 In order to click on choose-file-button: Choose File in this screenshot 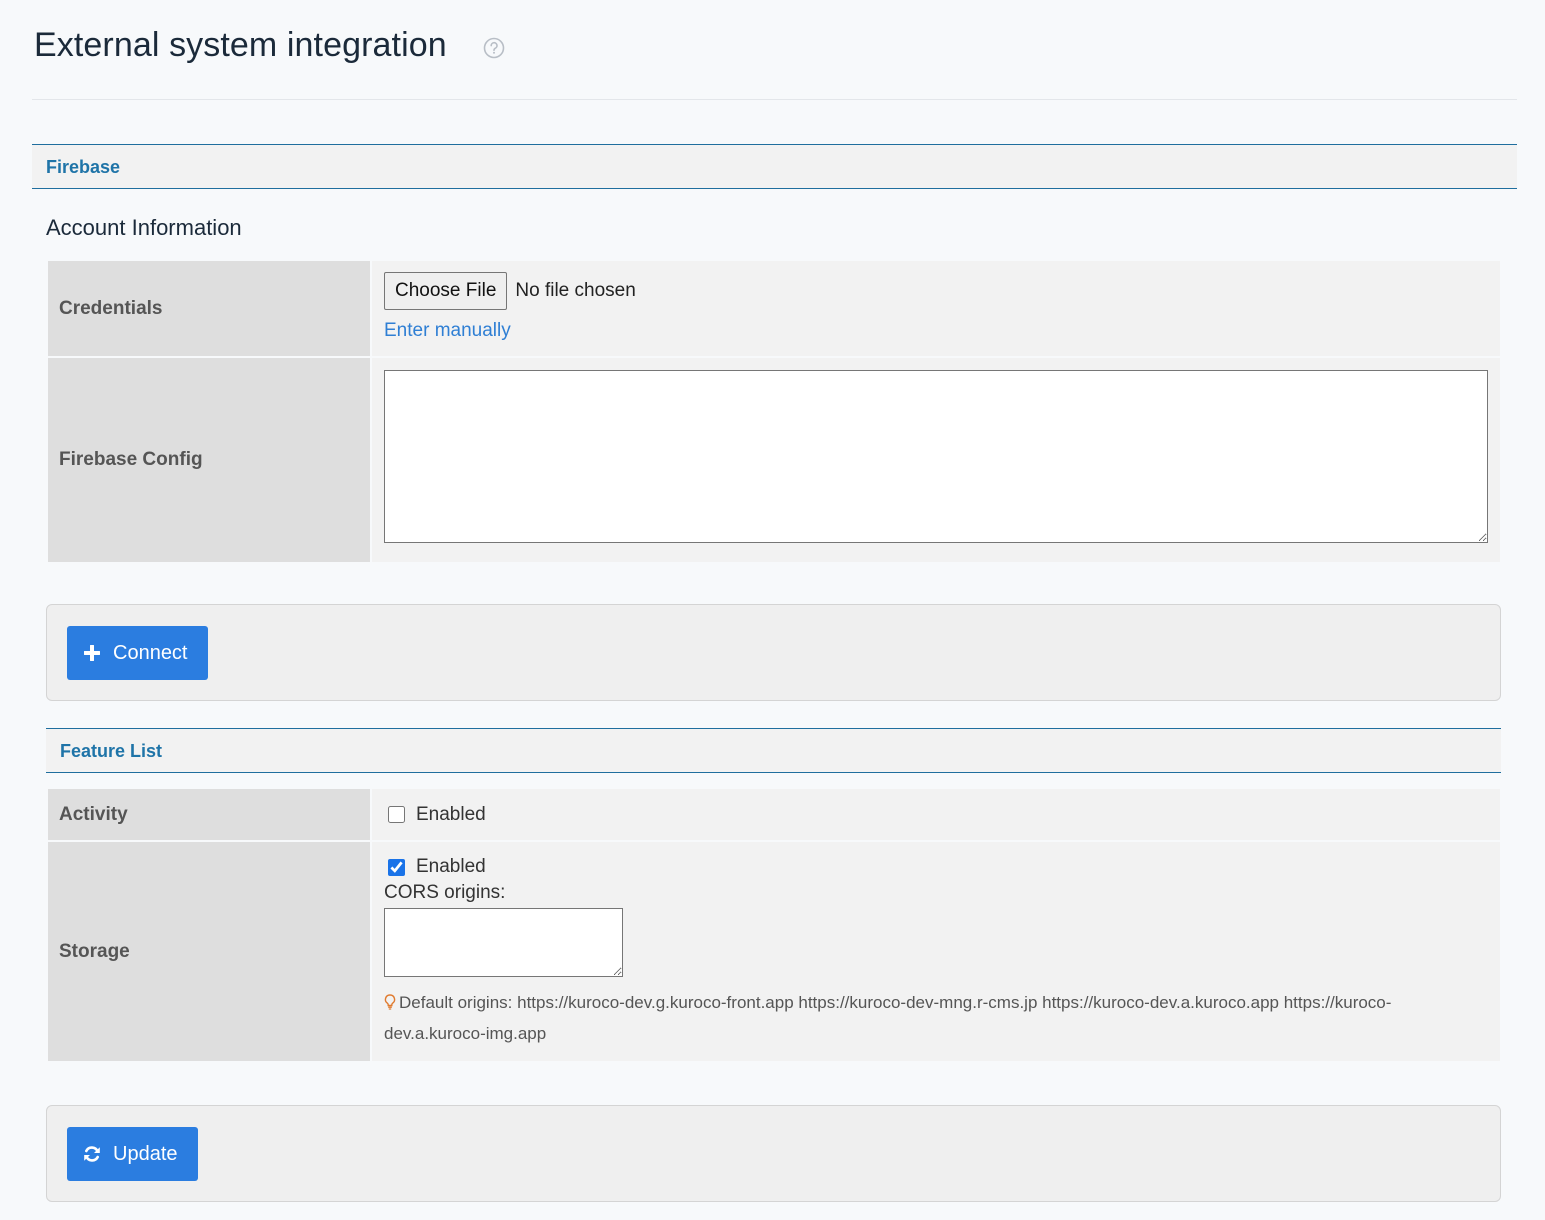, I will do `click(446, 291)`.